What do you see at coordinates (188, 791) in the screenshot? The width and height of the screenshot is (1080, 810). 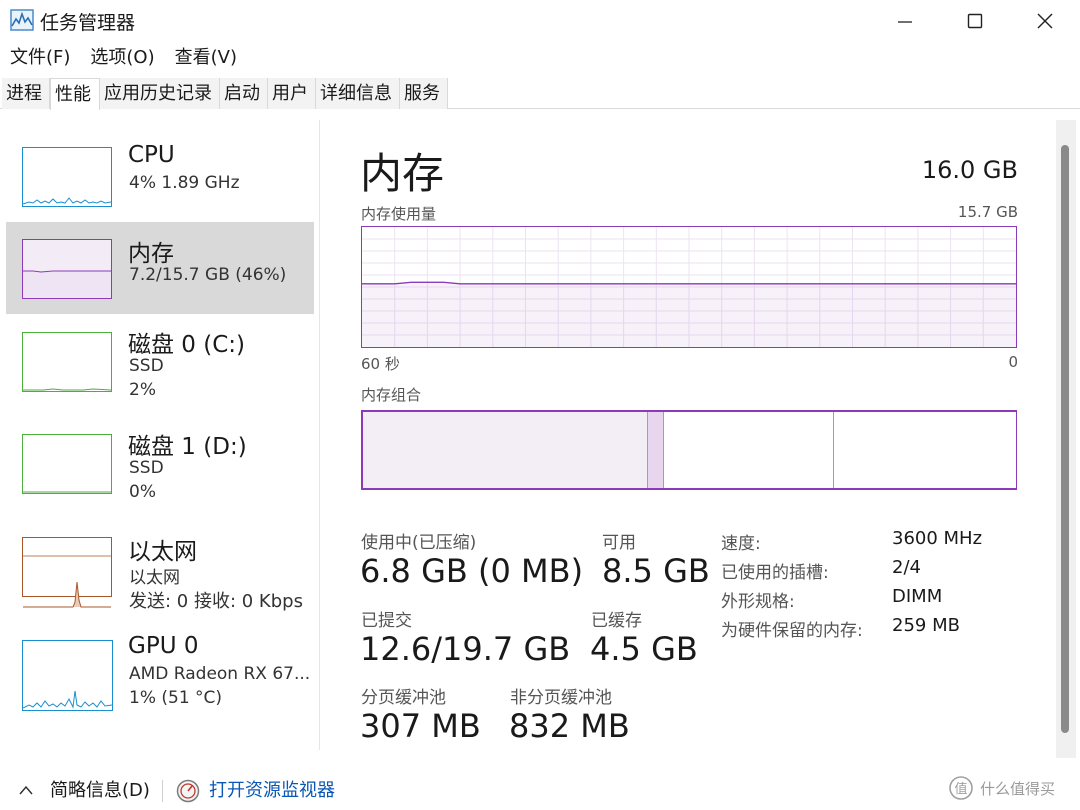 I see `resource-monitor-icon` at bounding box center [188, 791].